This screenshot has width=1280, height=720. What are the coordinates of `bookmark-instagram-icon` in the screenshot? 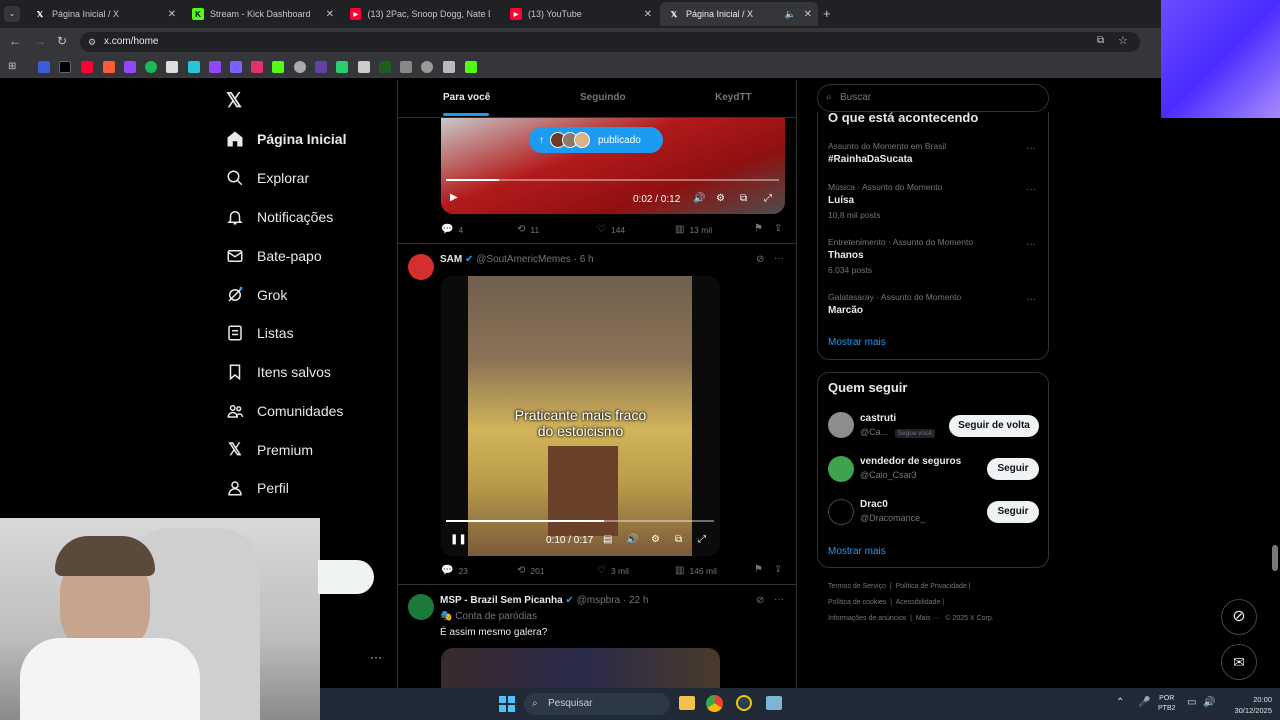 It's located at (257, 67).